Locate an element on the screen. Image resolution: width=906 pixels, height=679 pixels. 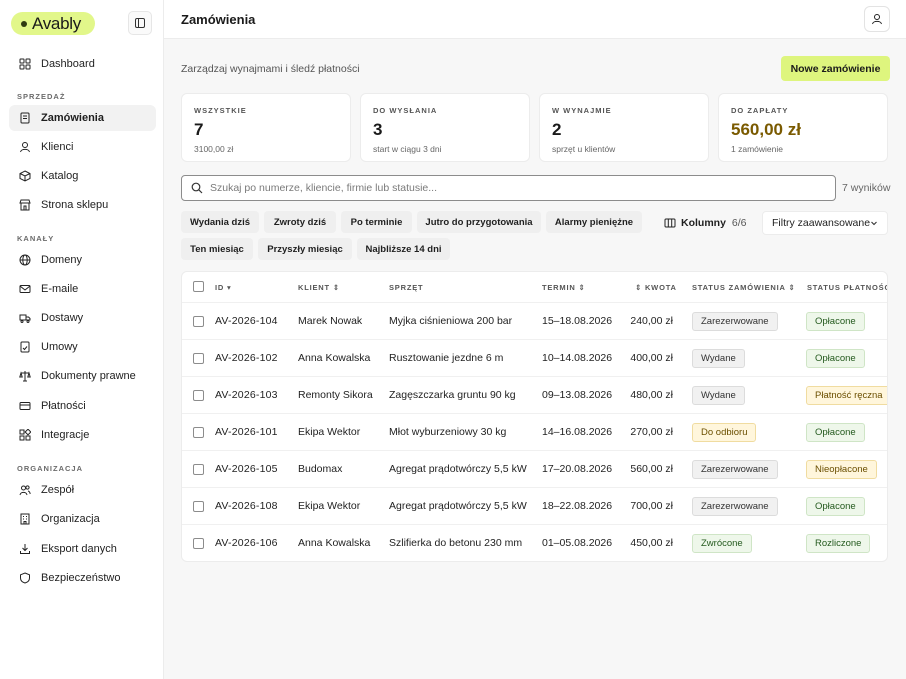
logo-dot-icon is located at coordinates (24, 23).